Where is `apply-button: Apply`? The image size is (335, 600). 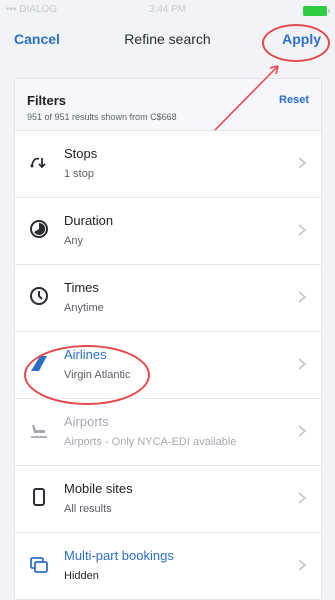 apply-button: Apply is located at coordinates (301, 39).